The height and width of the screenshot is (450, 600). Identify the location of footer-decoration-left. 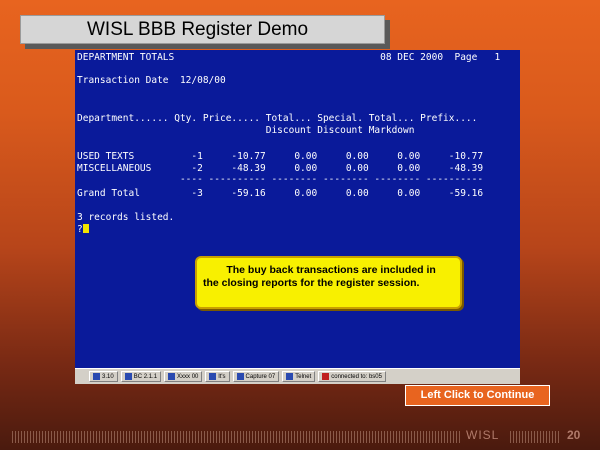
(236, 437).